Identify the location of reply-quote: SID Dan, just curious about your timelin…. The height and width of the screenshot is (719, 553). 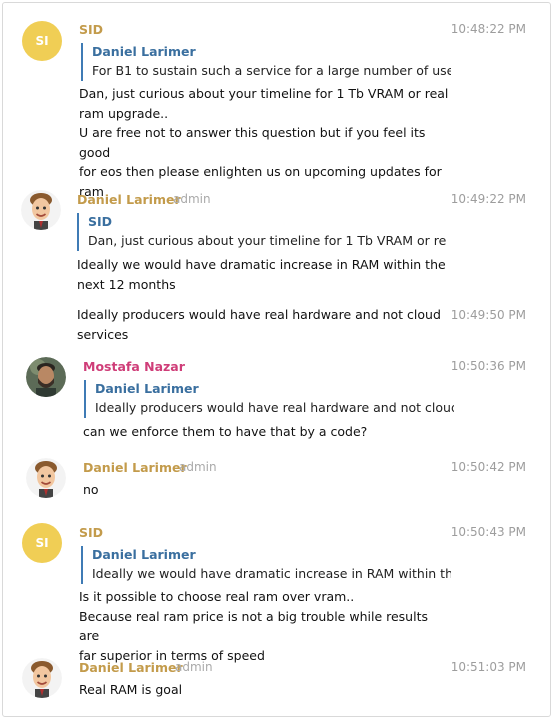
(262, 232).